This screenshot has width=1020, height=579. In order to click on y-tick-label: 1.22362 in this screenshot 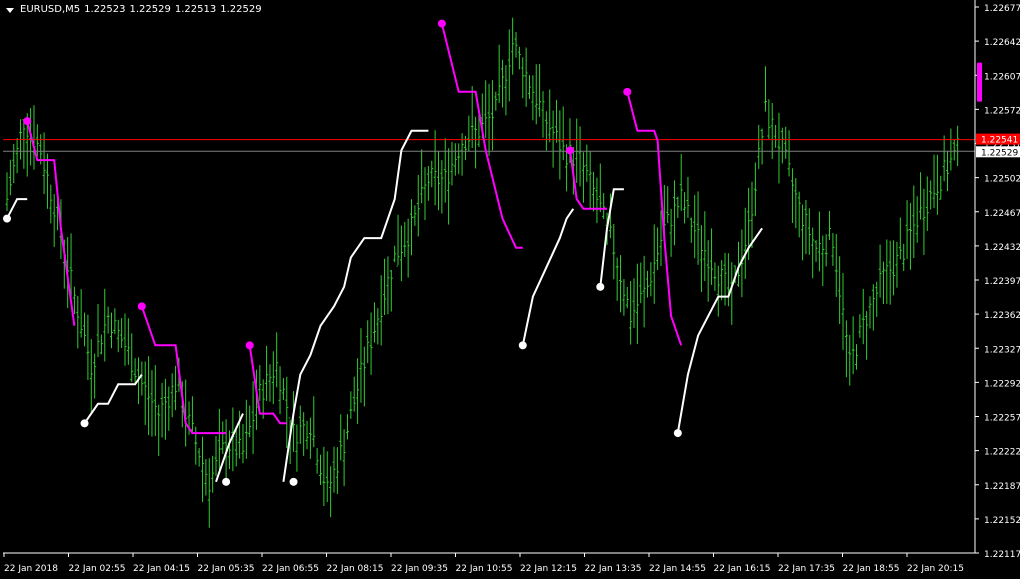, I will do `click(1002, 316)`.